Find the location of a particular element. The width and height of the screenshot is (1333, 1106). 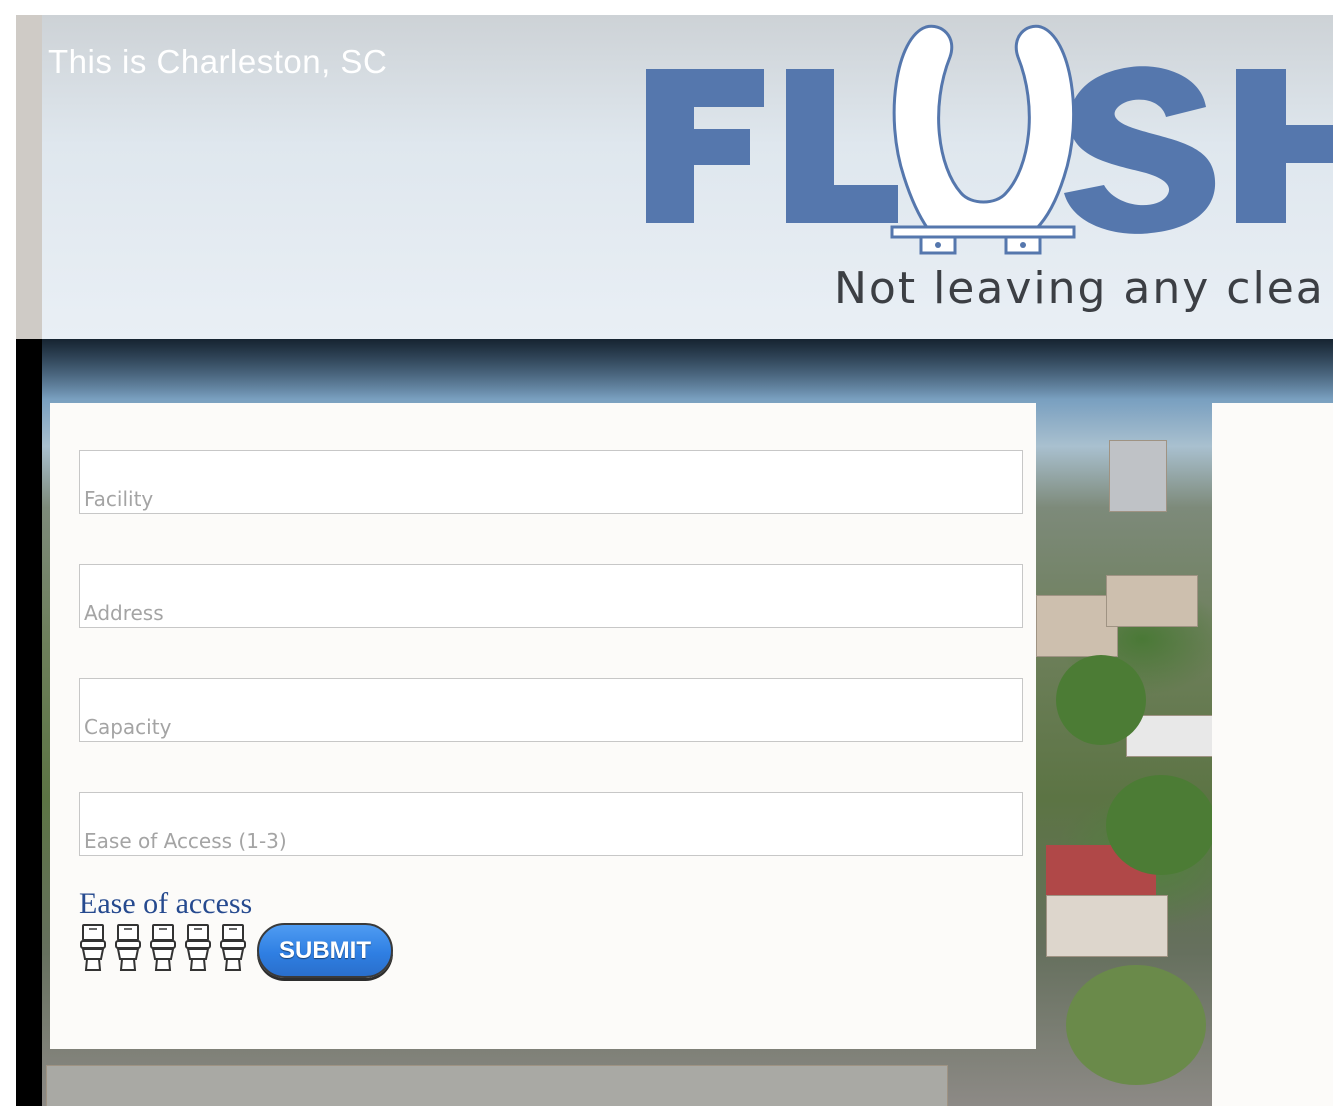

facility-input is located at coordinates (551, 482).